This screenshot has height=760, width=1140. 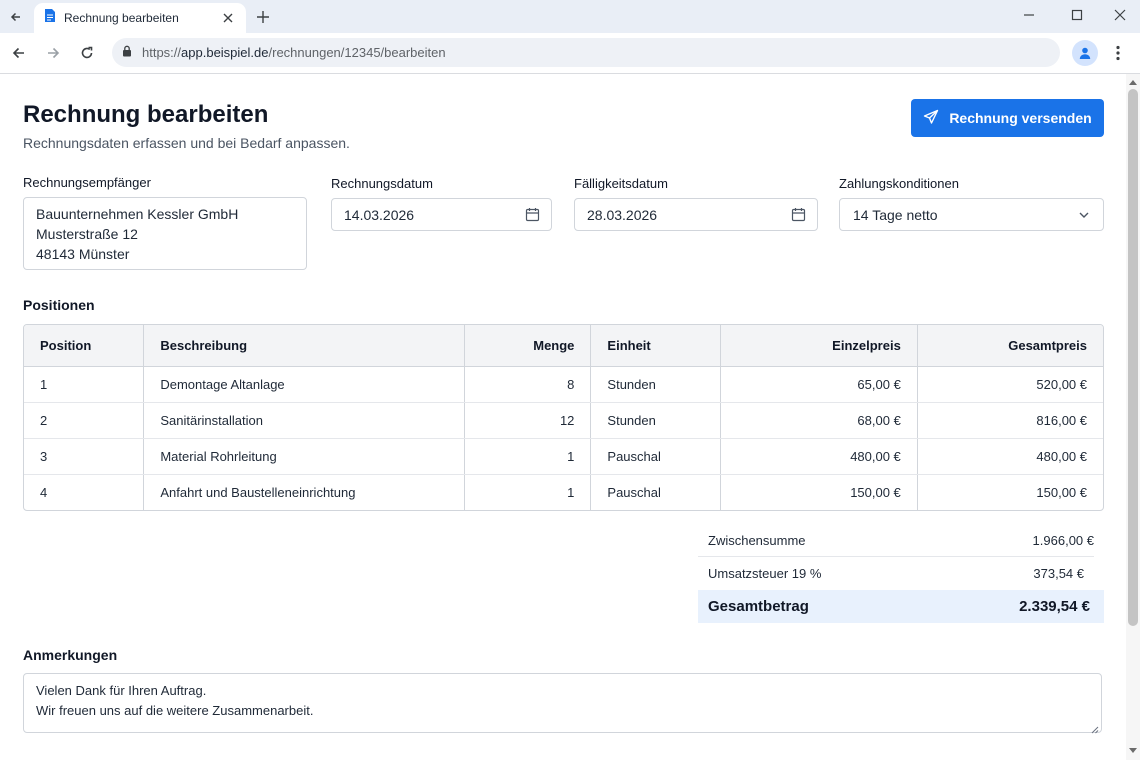 What do you see at coordinates (1010, 456) in the screenshot?
I see `cell-total-price: 480,00 €` at bounding box center [1010, 456].